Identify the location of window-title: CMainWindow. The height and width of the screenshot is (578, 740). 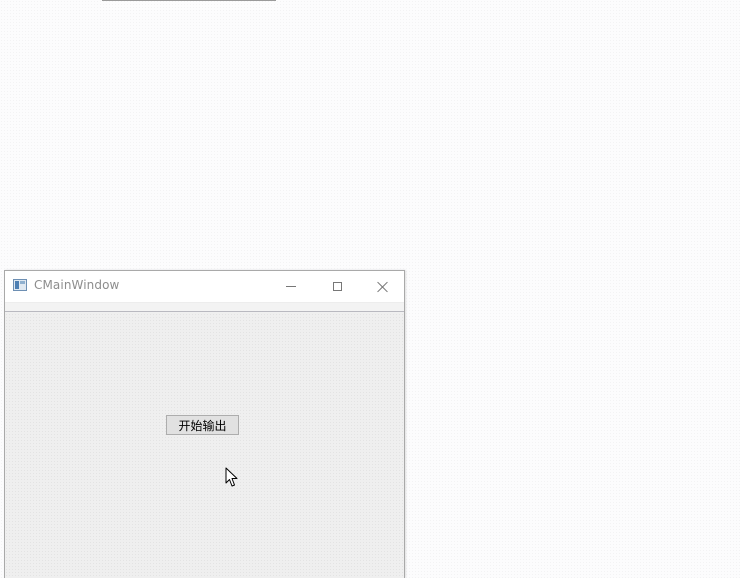
(77, 285).